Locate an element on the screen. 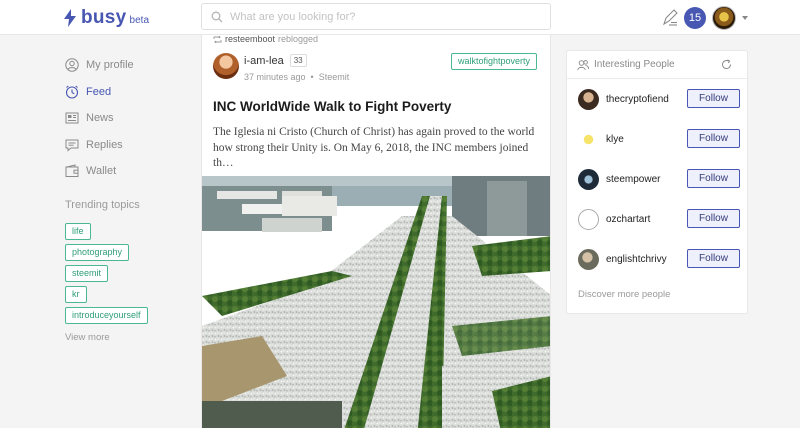 The image size is (800, 428). topic-tag-life: life is located at coordinates (78, 231).